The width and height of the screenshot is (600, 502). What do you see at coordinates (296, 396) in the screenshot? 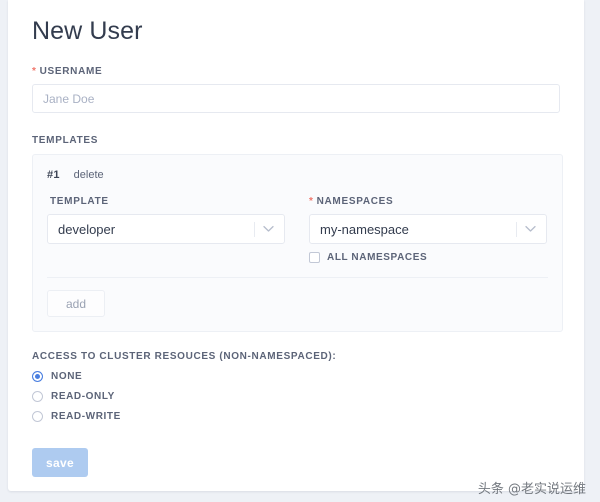
I see `radio-option-read-only: READ-ONLY` at bounding box center [296, 396].